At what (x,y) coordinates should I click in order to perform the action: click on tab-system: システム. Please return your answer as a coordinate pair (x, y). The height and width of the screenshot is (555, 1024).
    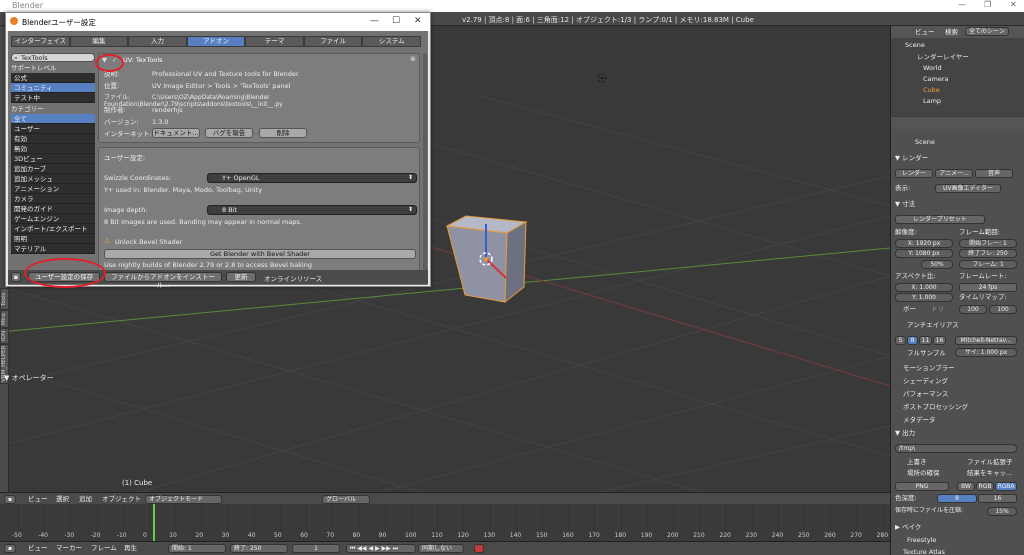
    Looking at the image, I should click on (392, 41).